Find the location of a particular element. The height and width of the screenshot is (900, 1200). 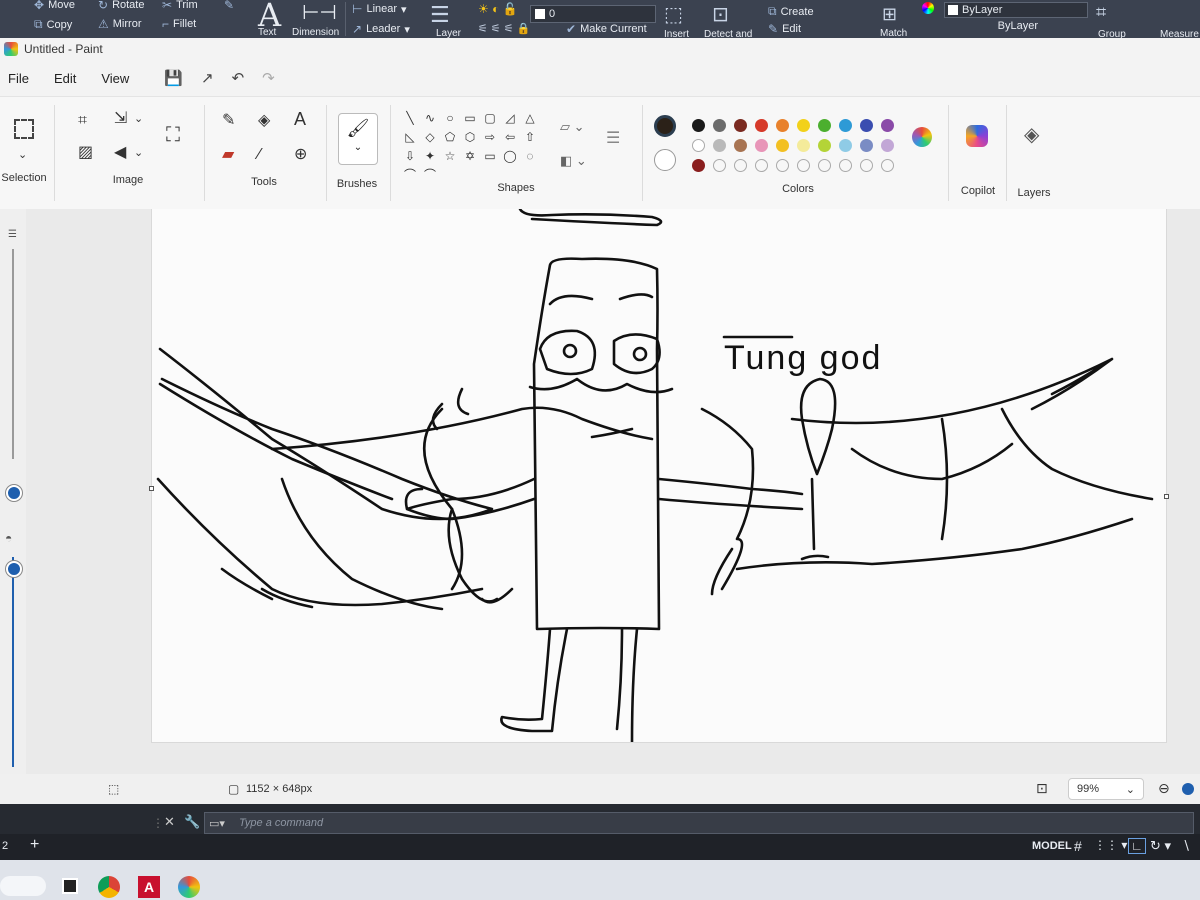

menu-view: View is located at coordinates (123, 78).